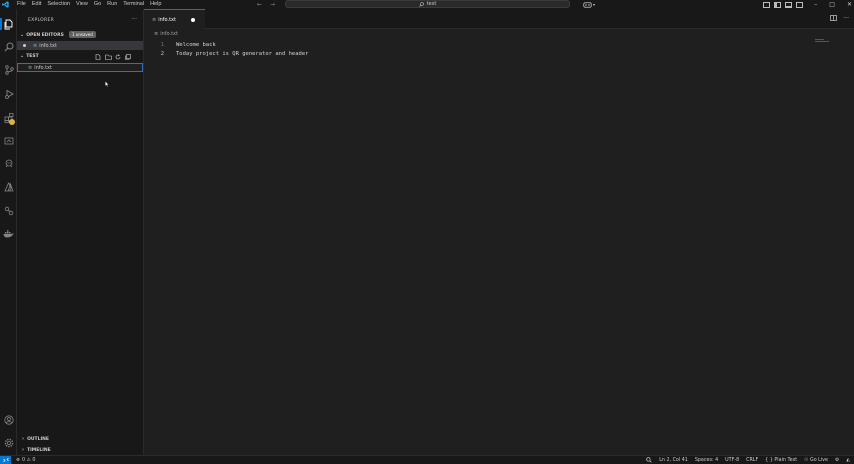 This screenshot has width=854, height=464. What do you see at coordinates (8, 187) in the screenshot?
I see `azure-icon` at bounding box center [8, 187].